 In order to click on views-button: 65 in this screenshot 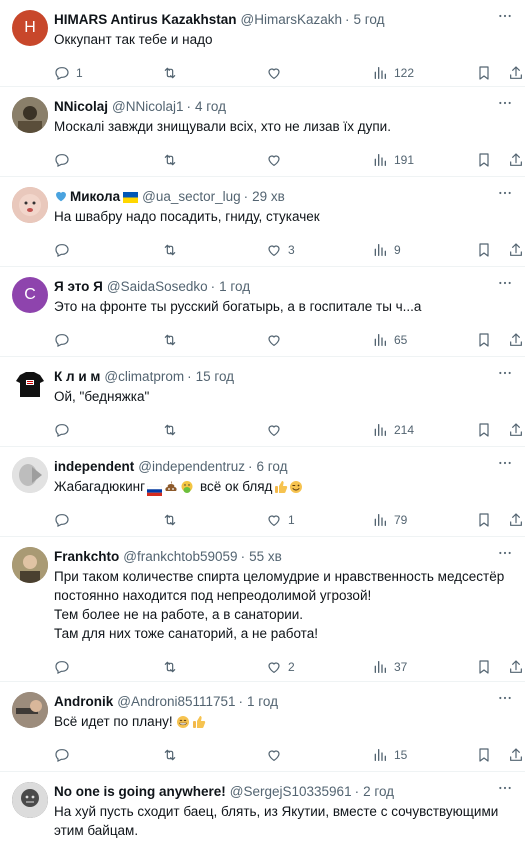, I will do `click(389, 340)`.